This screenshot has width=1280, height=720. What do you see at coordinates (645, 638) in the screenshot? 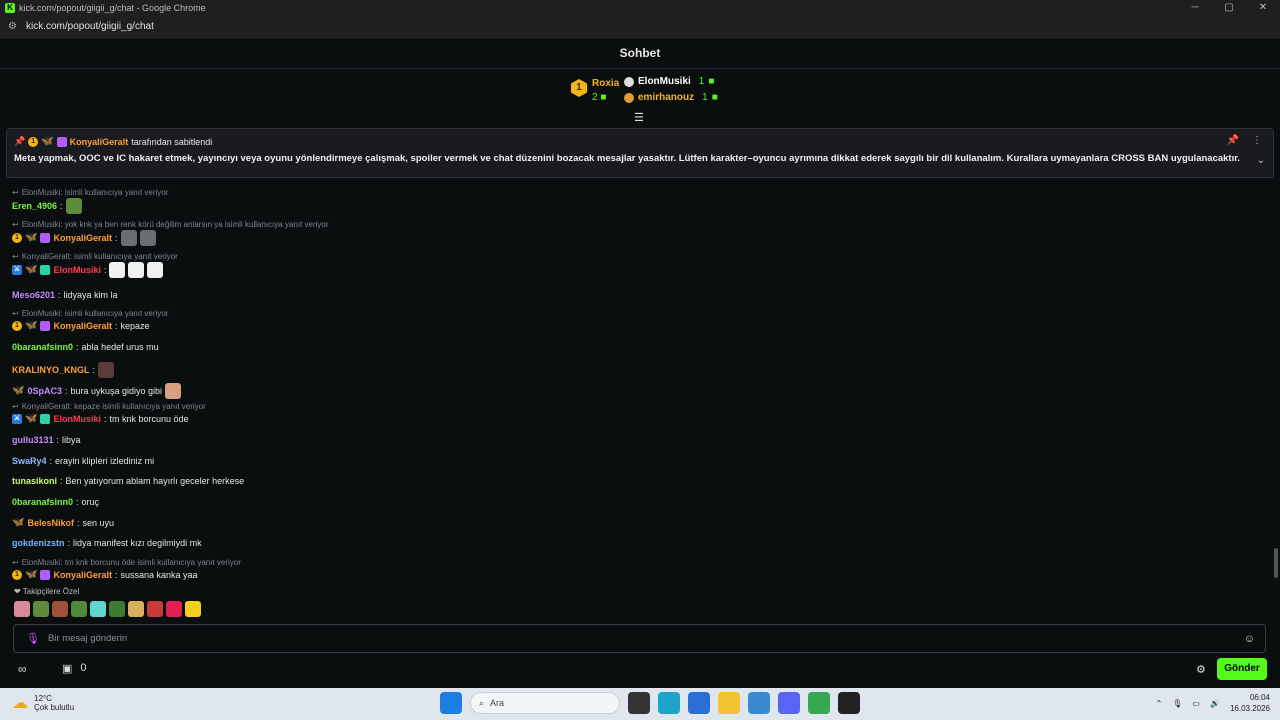
I see `message-input` at bounding box center [645, 638].